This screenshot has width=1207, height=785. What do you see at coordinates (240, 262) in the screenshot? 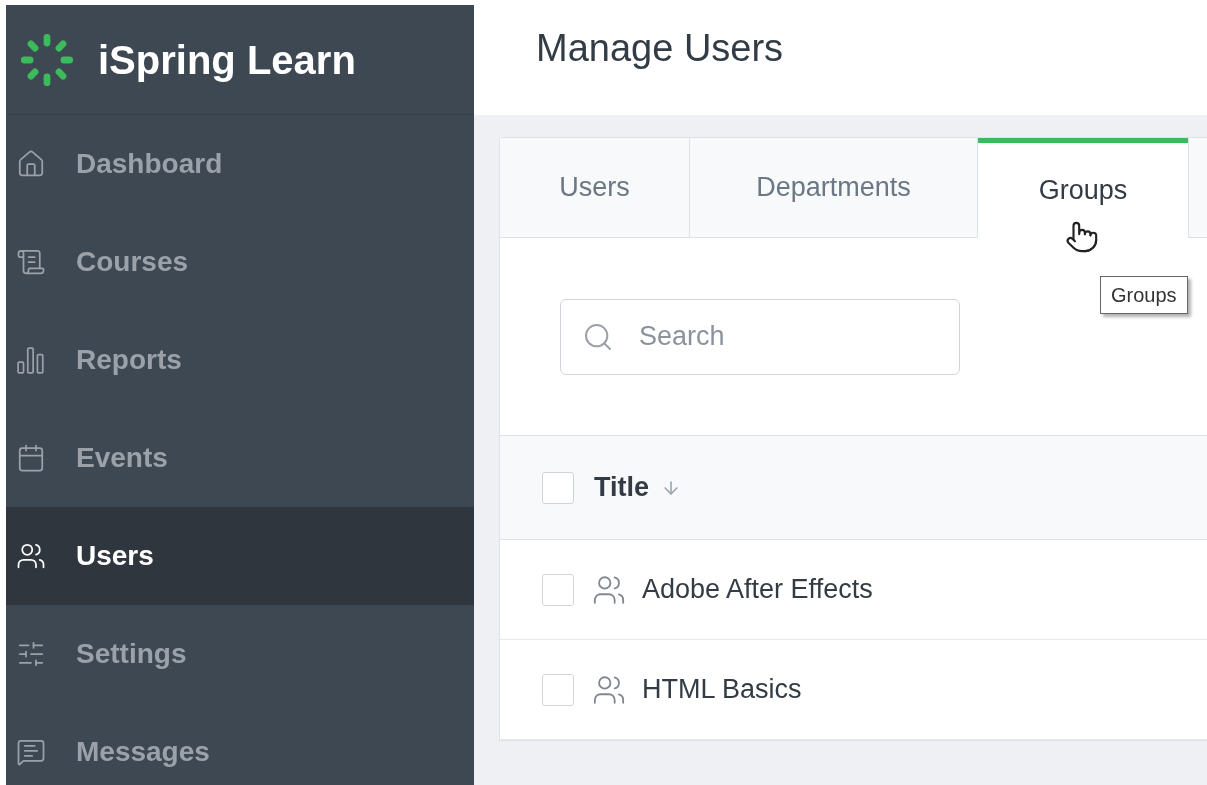
I see `nav-item: Courses` at bounding box center [240, 262].